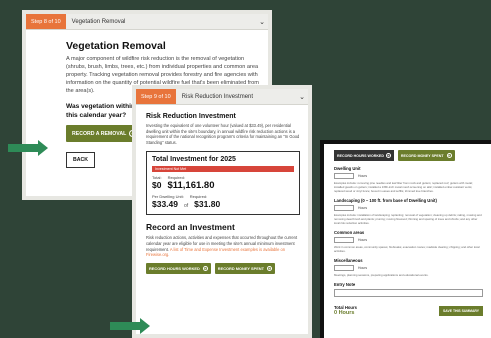 This screenshot has width=491, height=338. Describe the element at coordinates (116, 46) in the screenshot. I see `section-heading: Vegetation Removal` at that location.